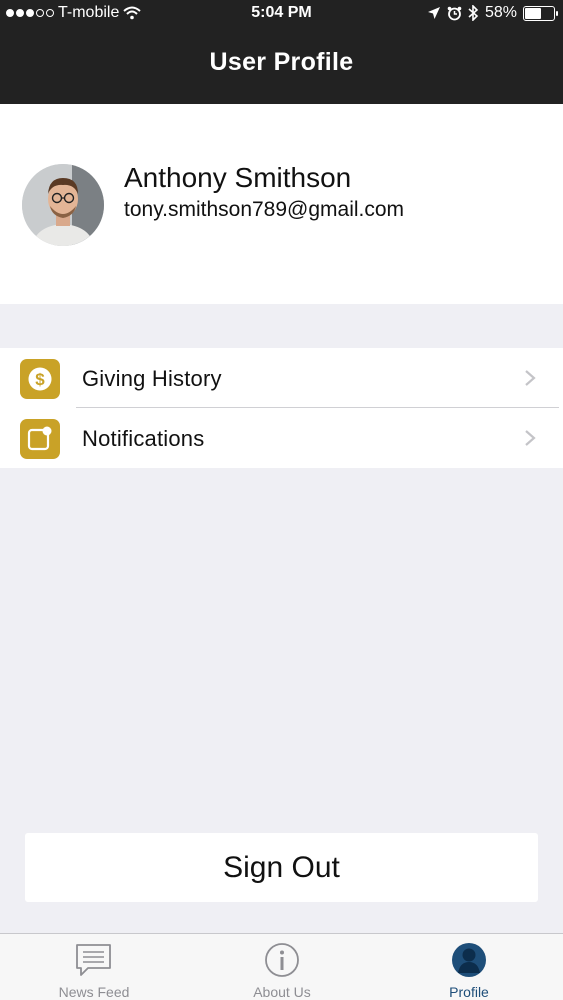  Describe the element at coordinates (469, 992) in the screenshot. I see `tab-label: Profile` at that location.